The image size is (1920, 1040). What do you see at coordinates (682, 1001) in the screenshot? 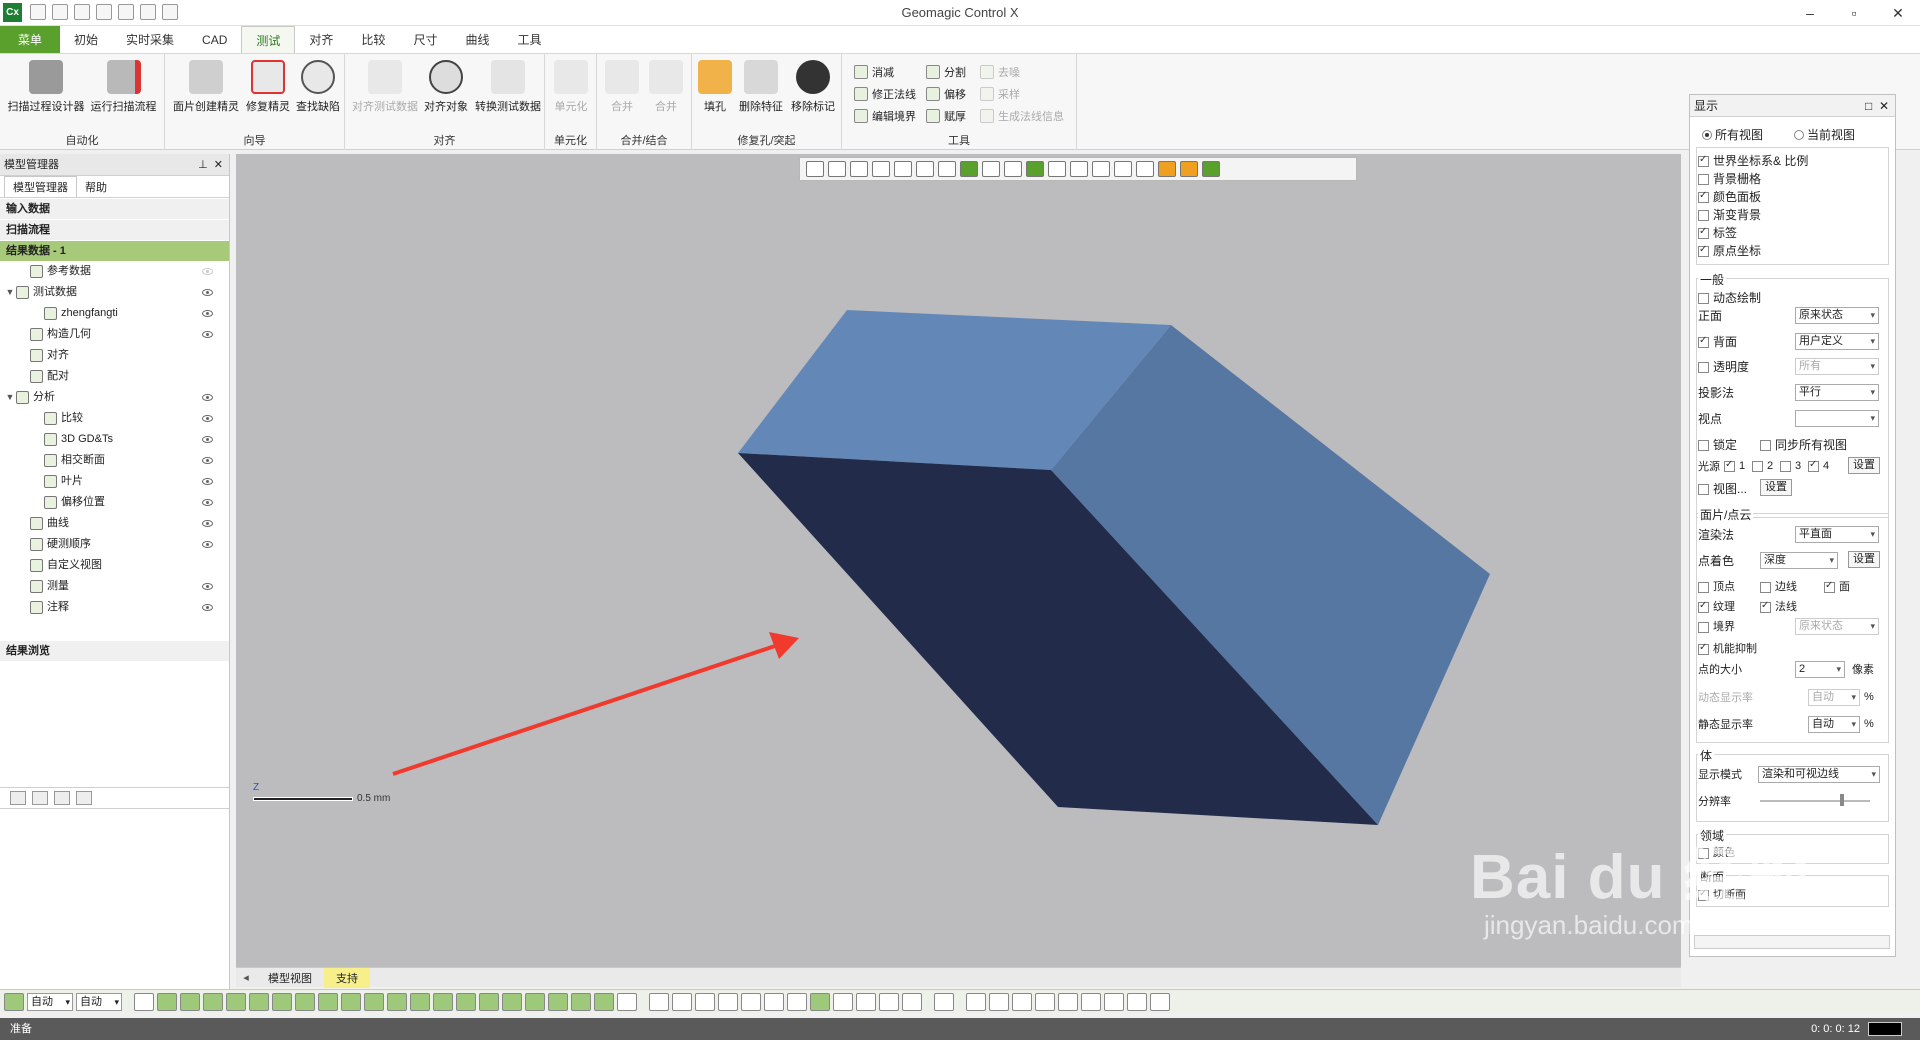
I see `view-back-icon` at bounding box center [682, 1001].